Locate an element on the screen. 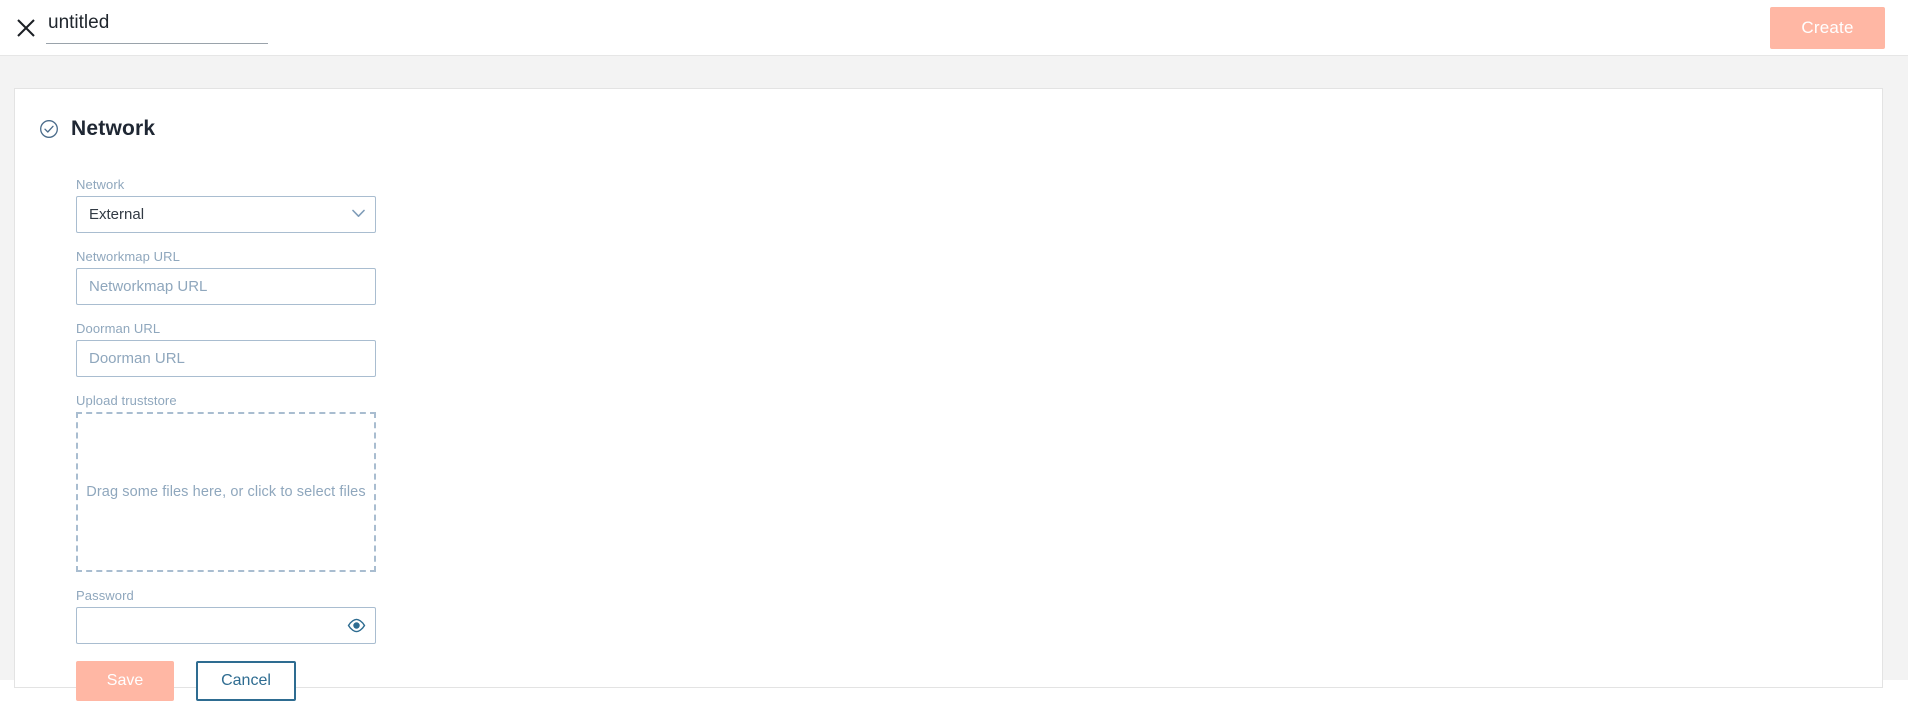  network-select-wrapper: External is located at coordinates (226, 214).